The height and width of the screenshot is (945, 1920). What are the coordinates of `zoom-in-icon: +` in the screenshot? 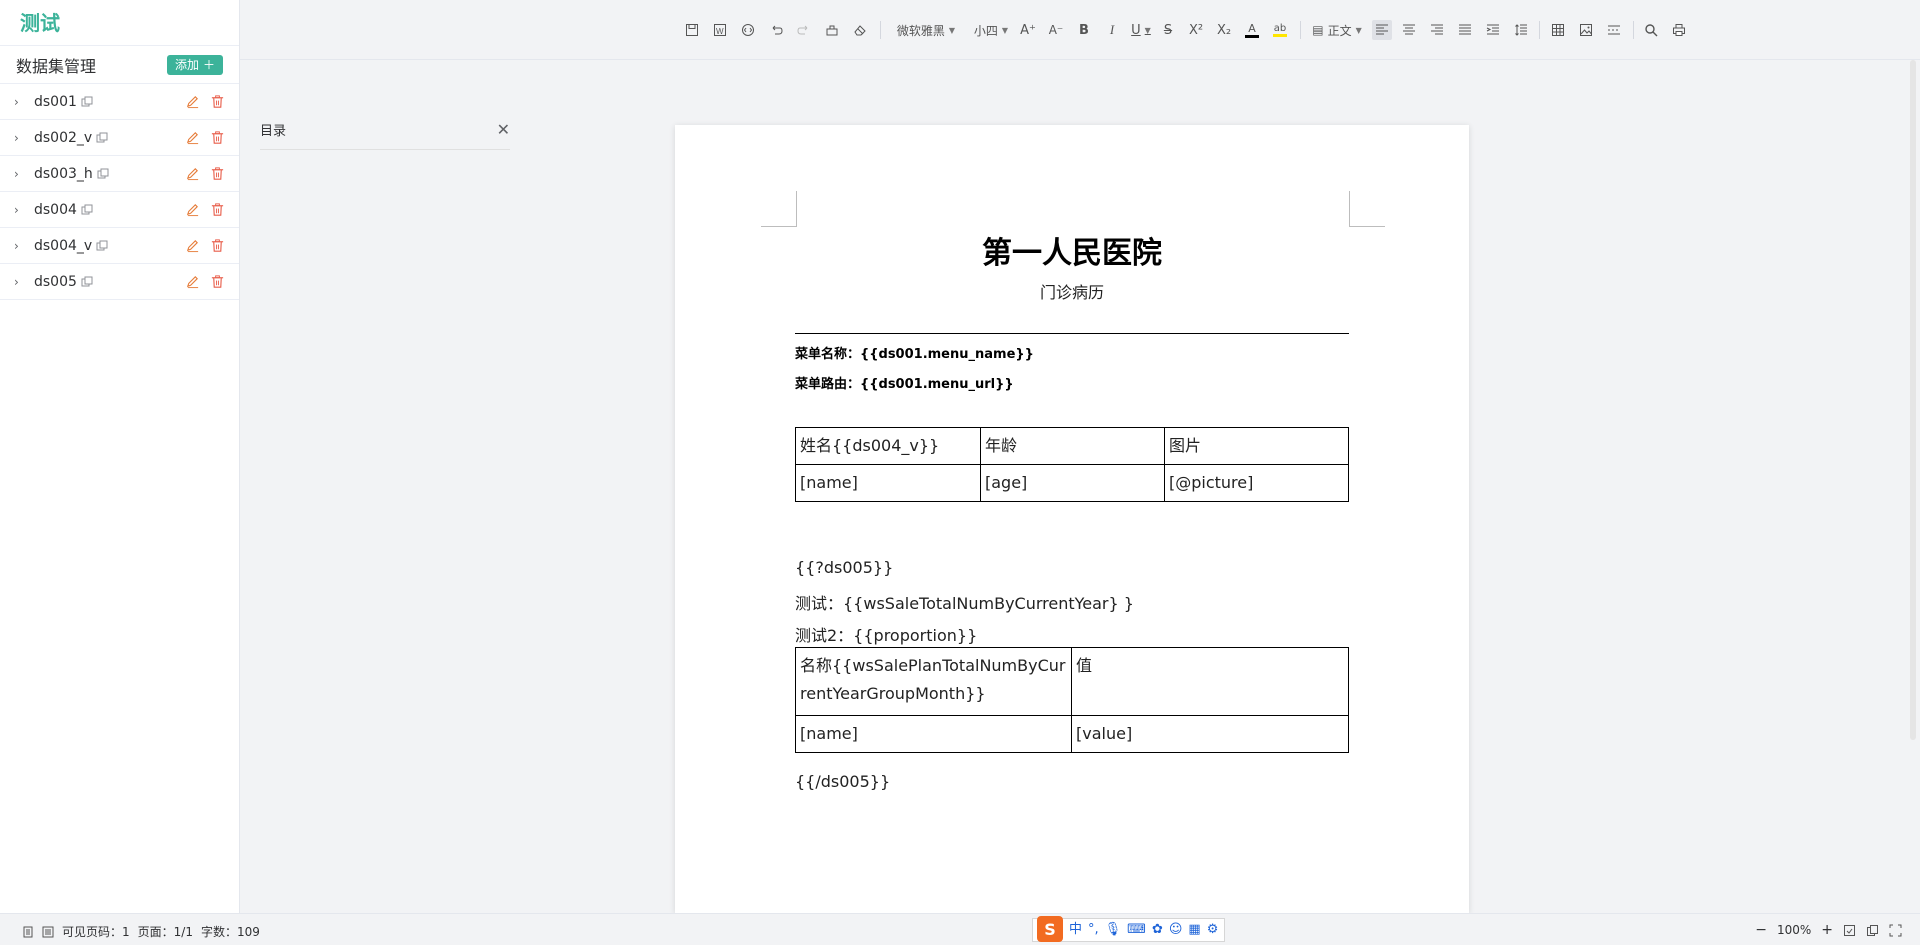 It's located at (1827, 930).